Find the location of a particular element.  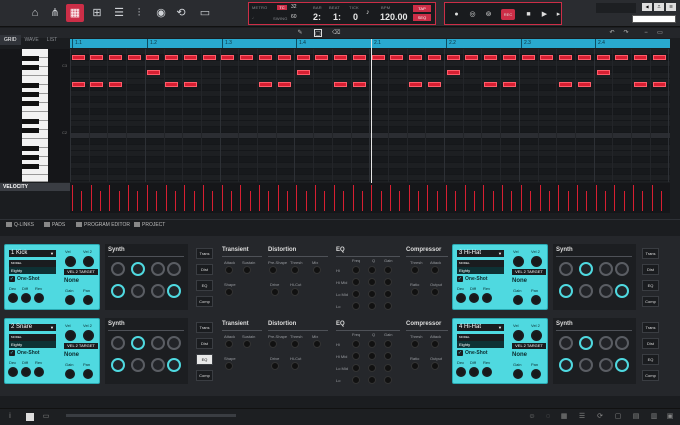

tab-grid: GRID is located at coordinates (10, 40).